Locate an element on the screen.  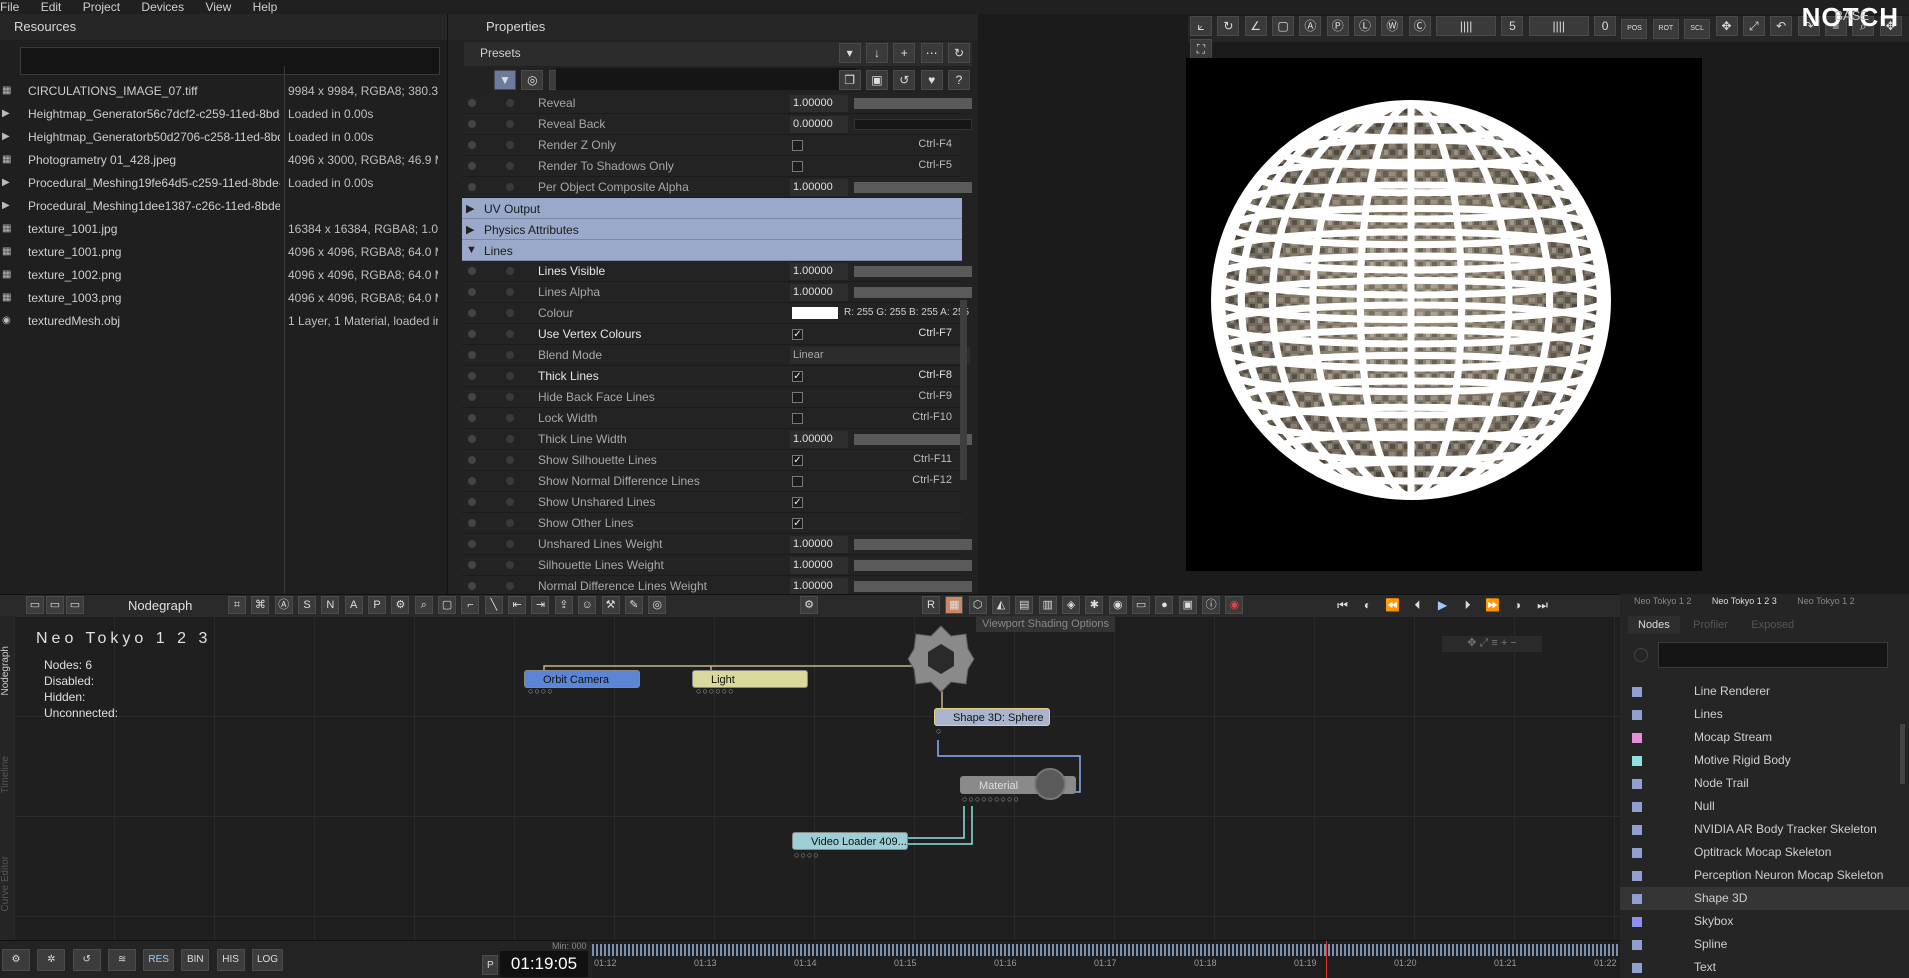
refresh-icon: ↻ is located at coordinates (959, 53).